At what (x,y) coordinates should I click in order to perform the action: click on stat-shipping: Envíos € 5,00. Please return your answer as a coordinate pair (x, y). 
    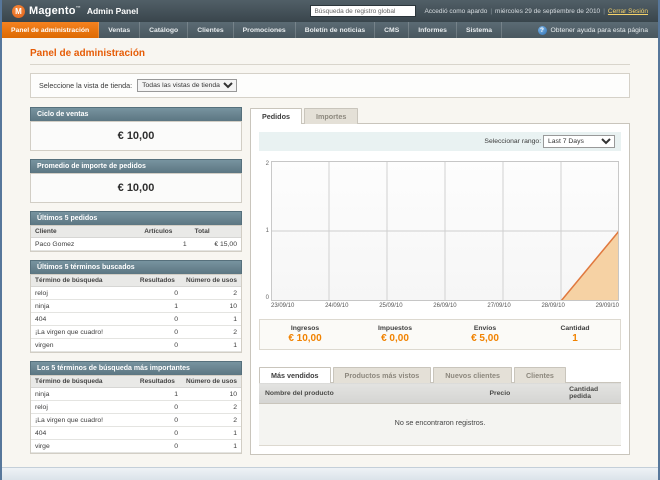
    Looking at the image, I should click on (485, 334).